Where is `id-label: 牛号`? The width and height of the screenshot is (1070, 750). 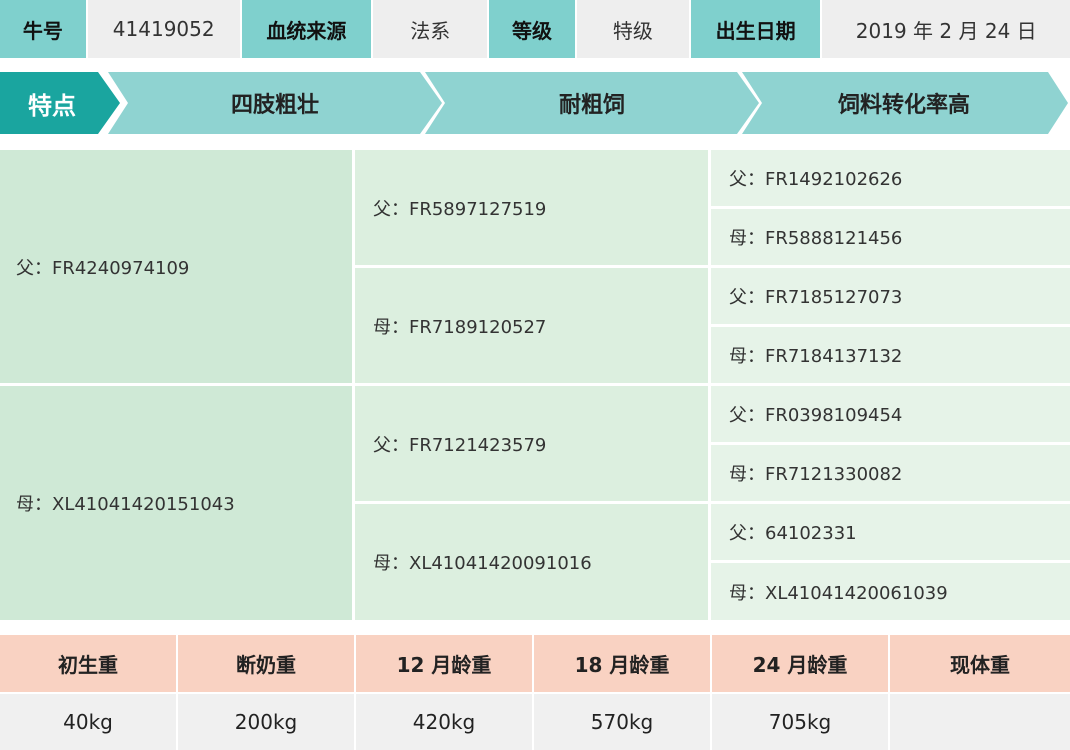 id-label: 牛号 is located at coordinates (43, 29).